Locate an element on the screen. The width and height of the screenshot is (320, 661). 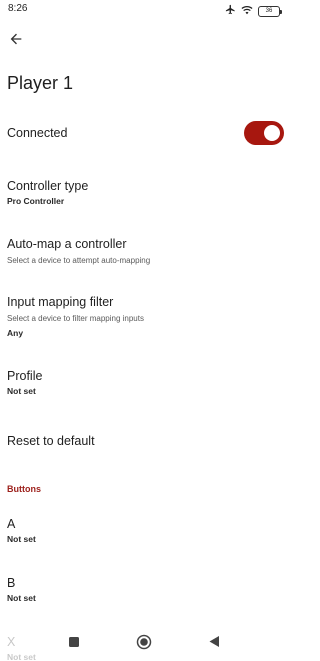
back-triangle-icon is located at coordinates (214, 644).